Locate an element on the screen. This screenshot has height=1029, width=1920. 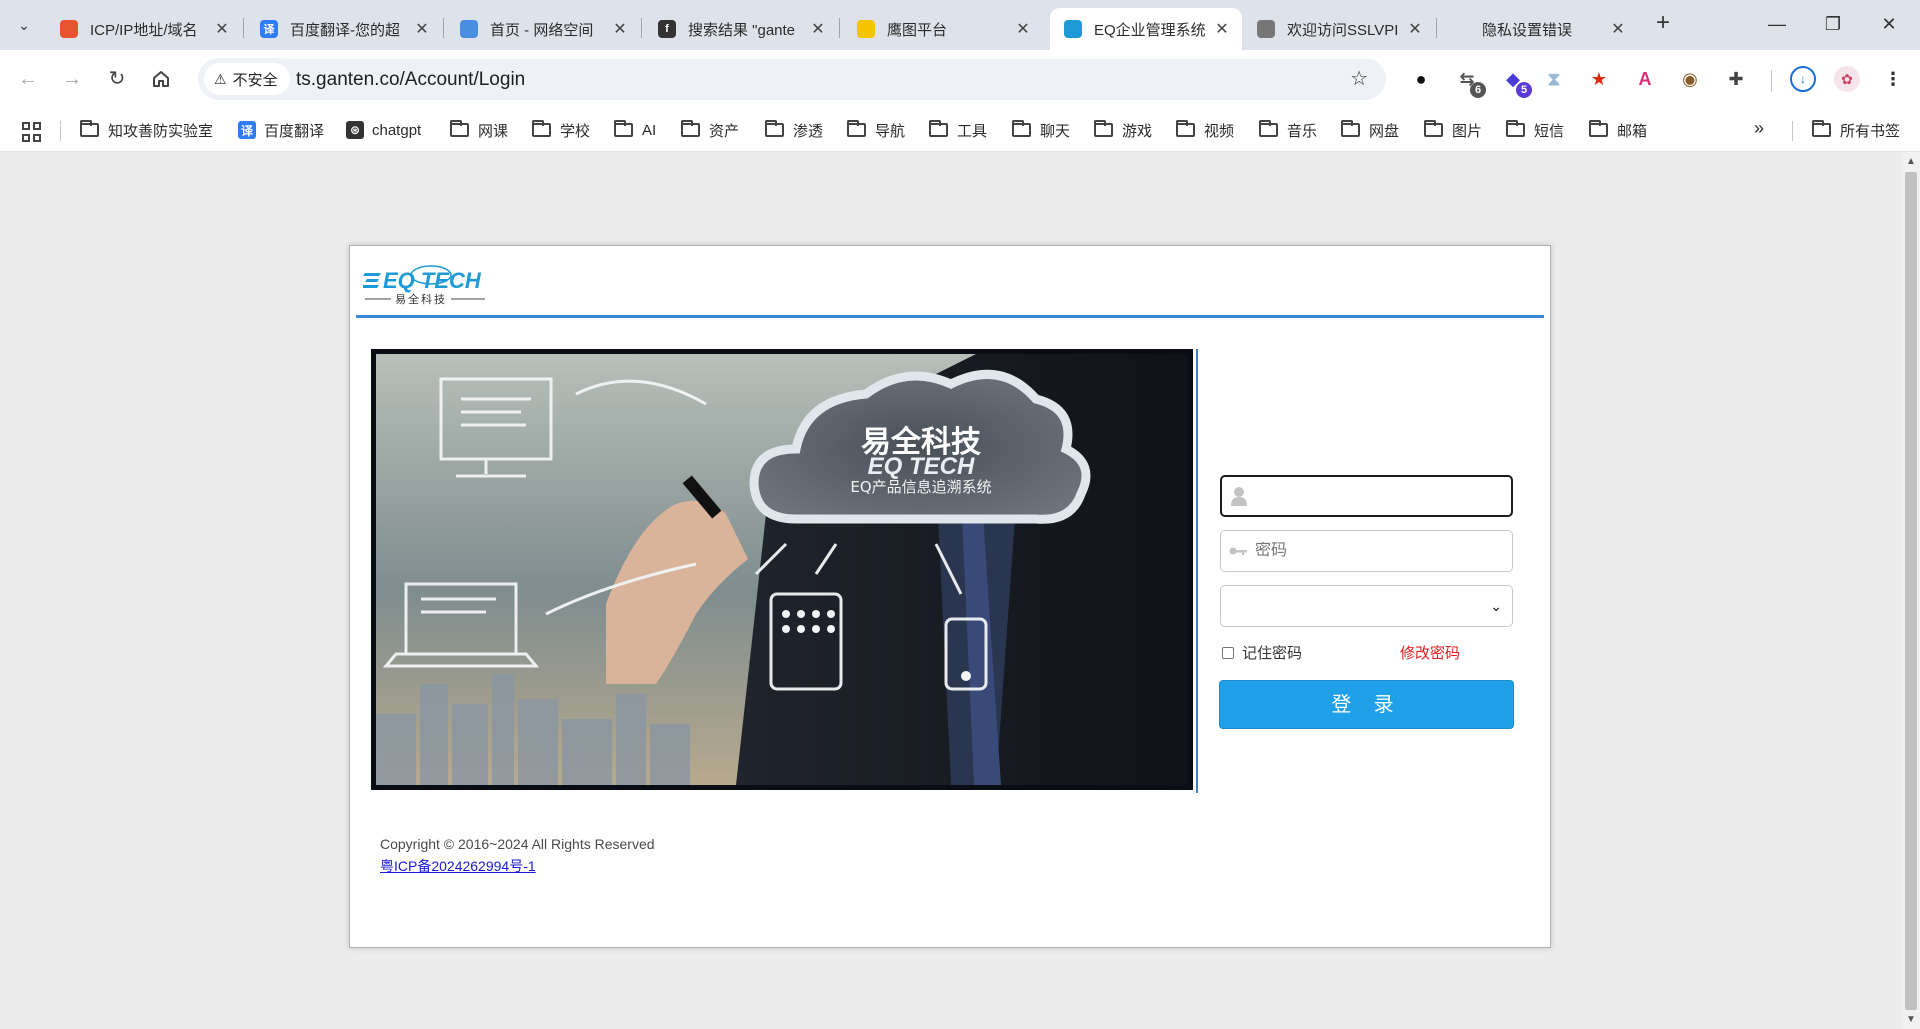
remember-checkbox is located at coordinates (1228, 652).